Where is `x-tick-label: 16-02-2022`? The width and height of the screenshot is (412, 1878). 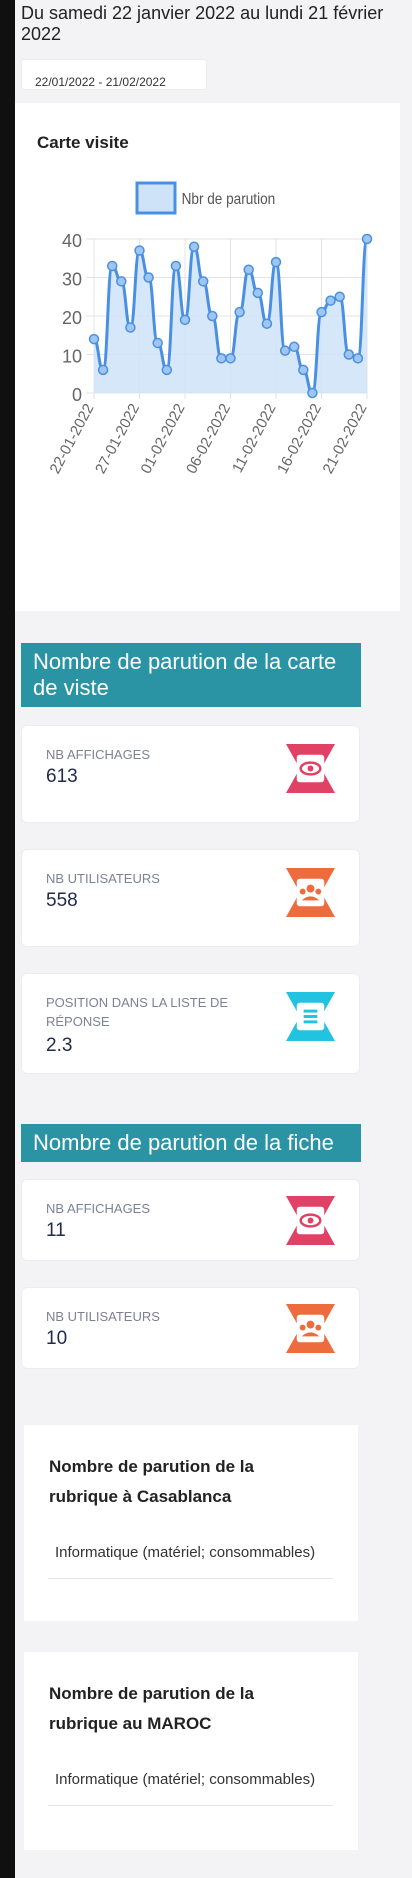
x-tick-label: 16-02-2022 is located at coordinates (299, 439).